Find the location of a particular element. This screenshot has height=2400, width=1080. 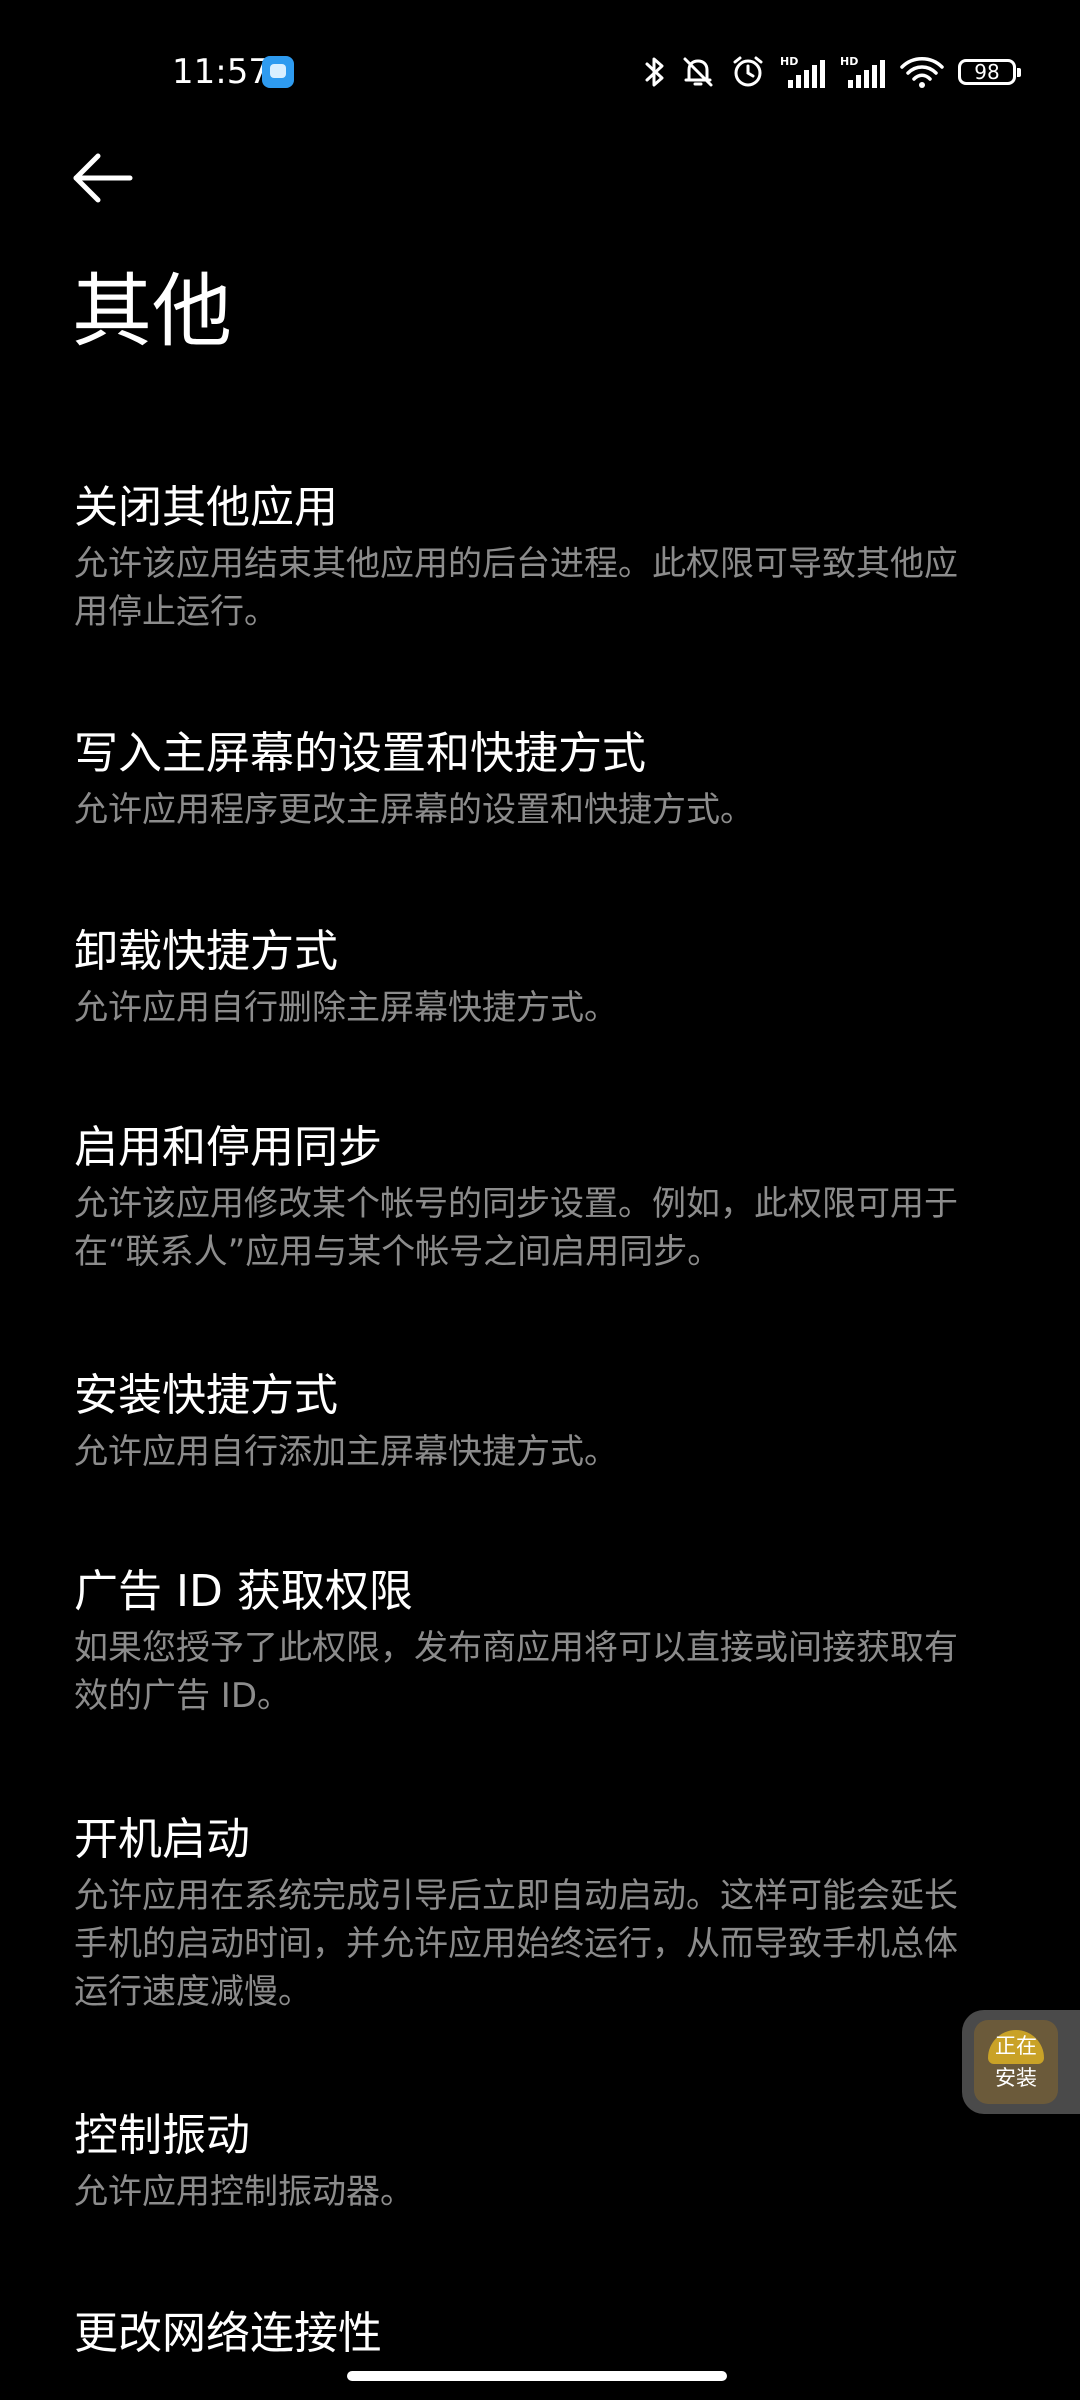

permission-item-vibrate: 控制振动 允许应用控制振动器。 is located at coordinates (524, 2161).